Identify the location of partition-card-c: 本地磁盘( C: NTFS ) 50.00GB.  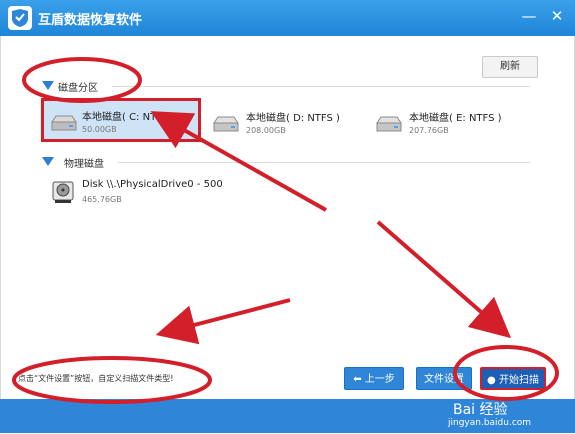
(121, 120).